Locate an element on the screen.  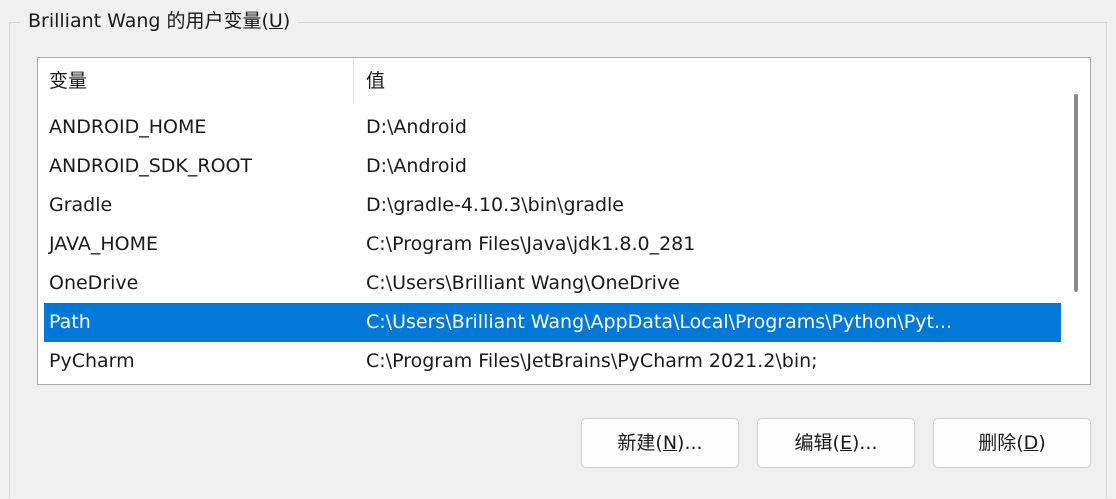
list-header: 变量 值 is located at coordinates (550, 81).